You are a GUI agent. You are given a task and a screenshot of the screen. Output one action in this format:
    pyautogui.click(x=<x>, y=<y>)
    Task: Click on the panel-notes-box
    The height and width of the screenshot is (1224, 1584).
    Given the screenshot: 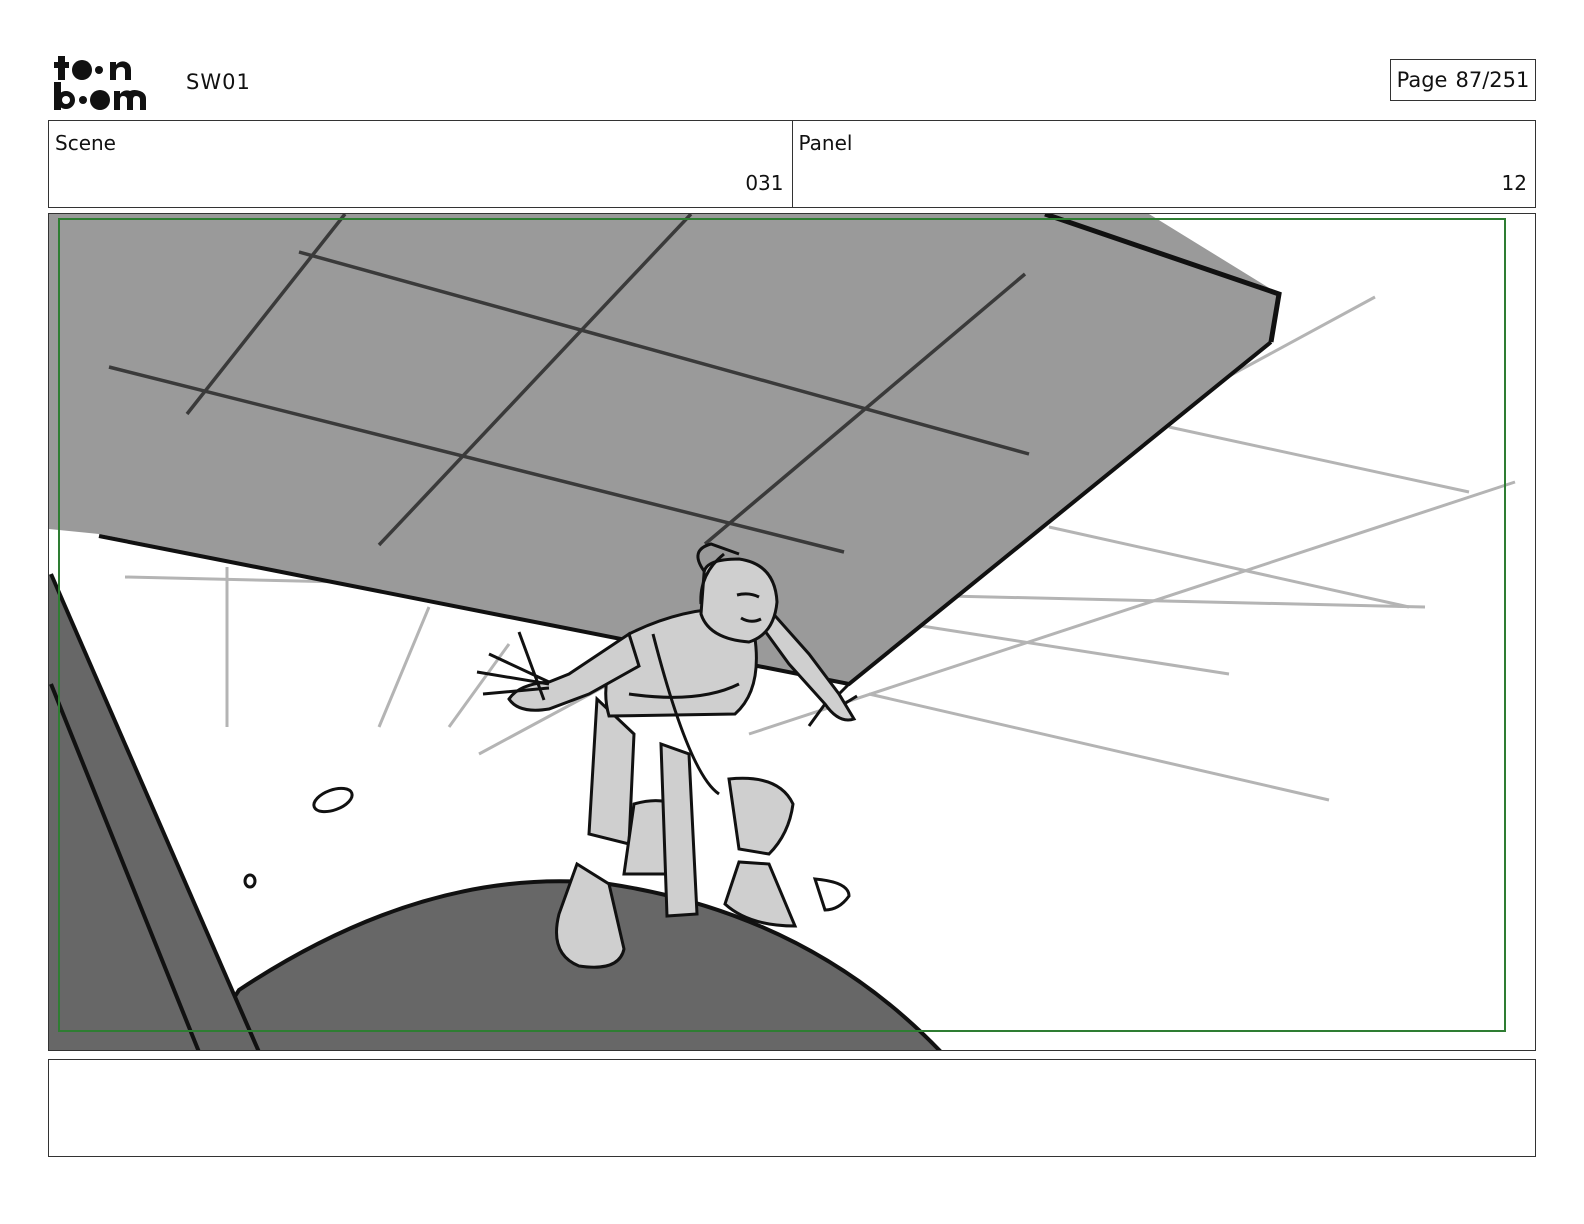 What is the action you would take?
    pyautogui.click(x=792, y=1108)
    